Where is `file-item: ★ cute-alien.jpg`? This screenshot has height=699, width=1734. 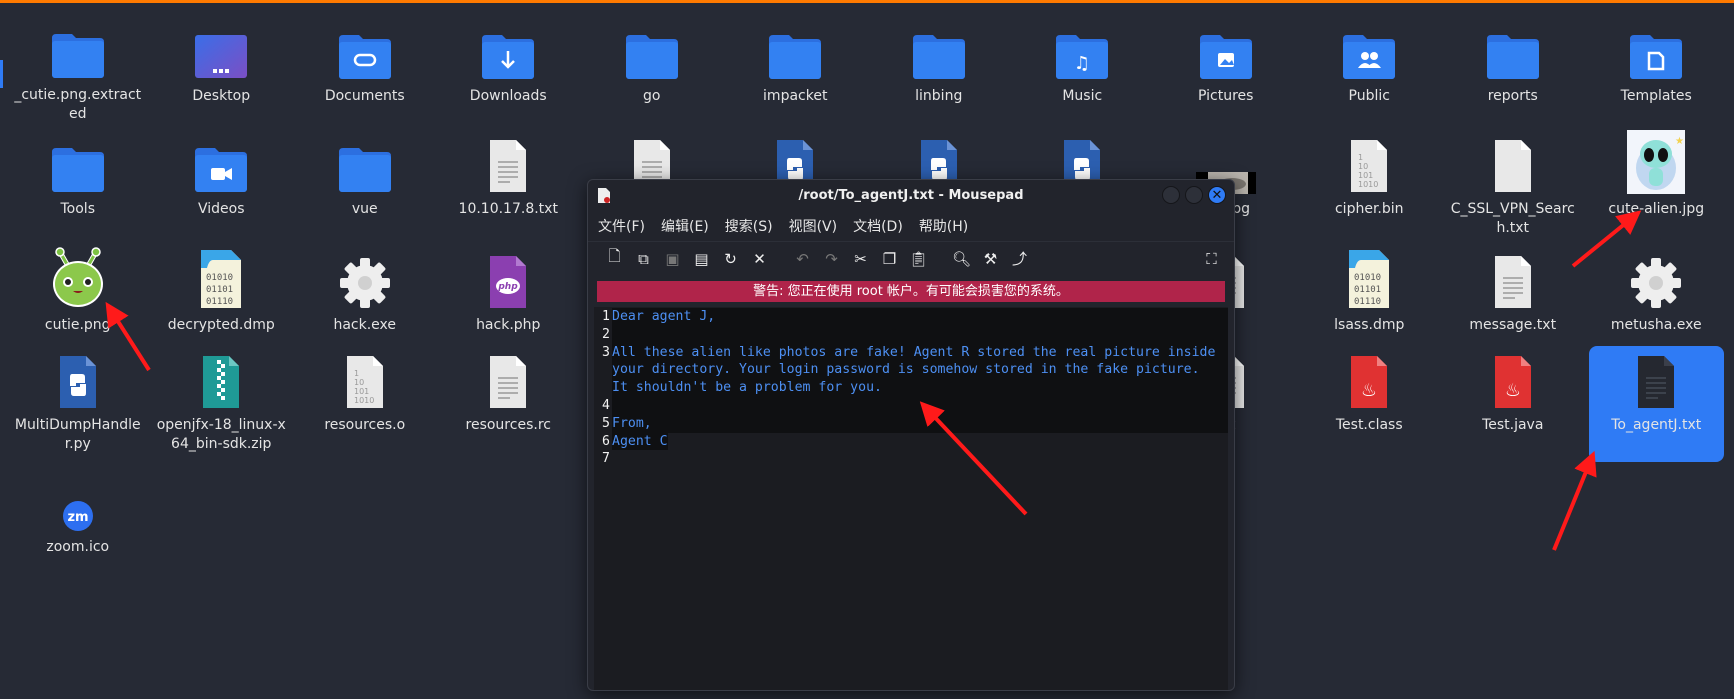
file-item: ★ cute-alien.jpg is located at coordinates (1657, 185).